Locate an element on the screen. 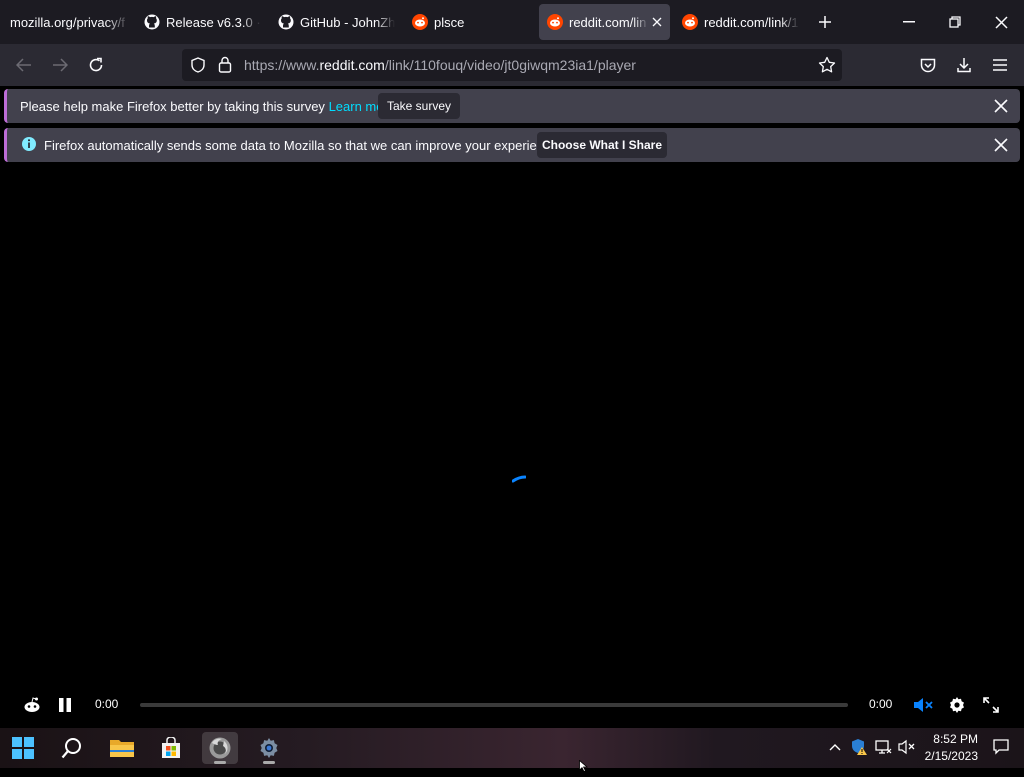  tab-github-release: Release v6.3.0 · d is located at coordinates (204, 22).